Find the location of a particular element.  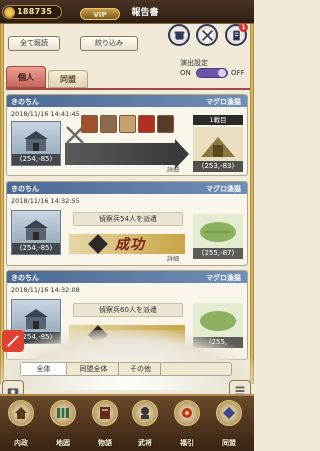

toggle-knob is located at coordinates (222, 73).